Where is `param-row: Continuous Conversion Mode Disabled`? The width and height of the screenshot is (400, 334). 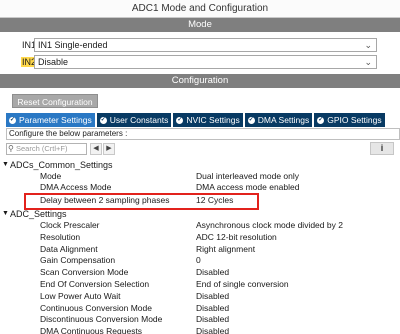 param-row: Continuous Conversion Mode Disabled is located at coordinates (200, 308).